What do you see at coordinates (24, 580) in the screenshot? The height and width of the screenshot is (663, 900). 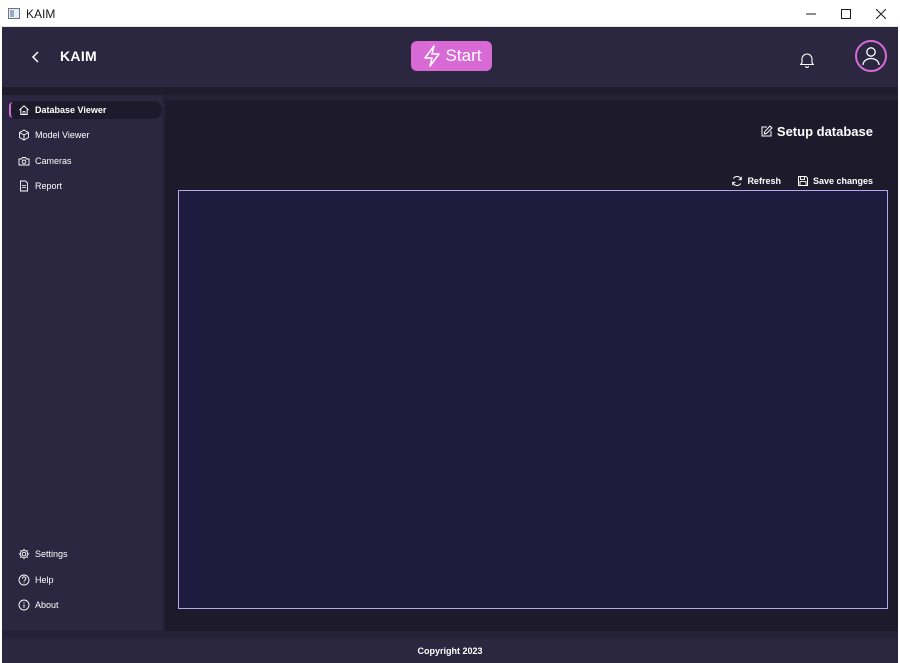 I see `help-icon` at bounding box center [24, 580].